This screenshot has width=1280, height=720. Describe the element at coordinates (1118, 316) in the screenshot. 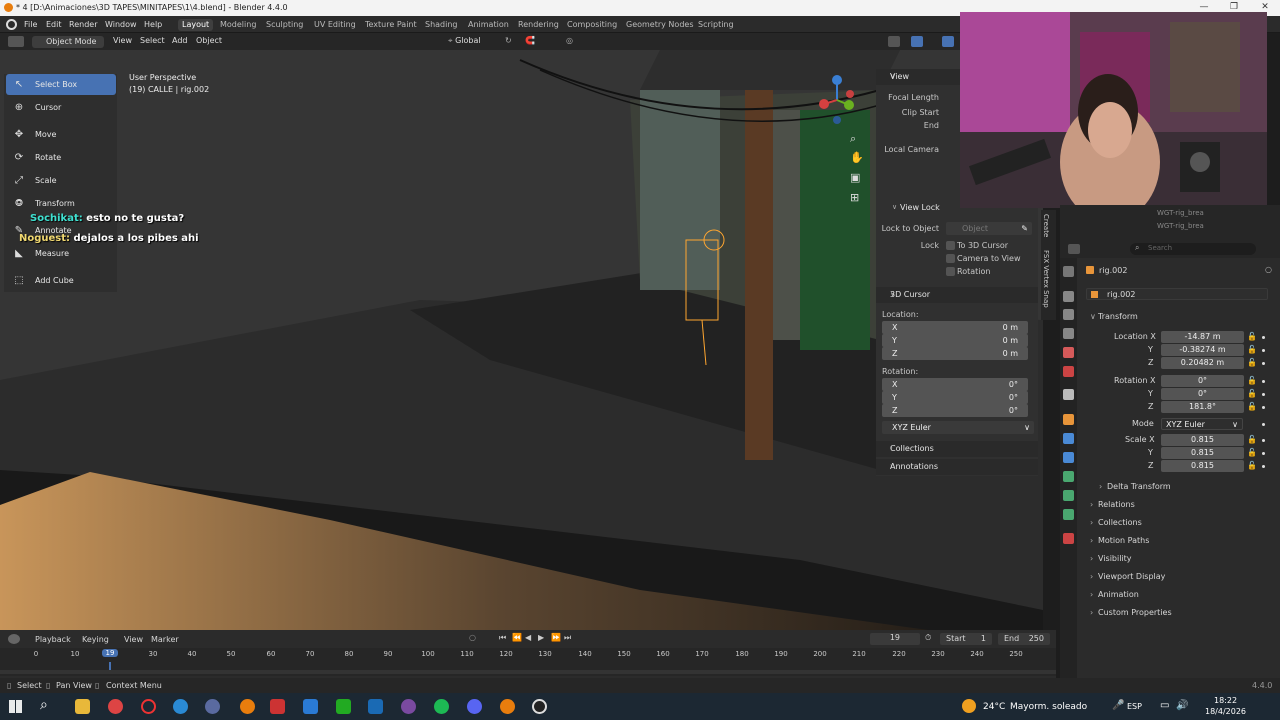

I see `transform-section-title: Transform` at that location.